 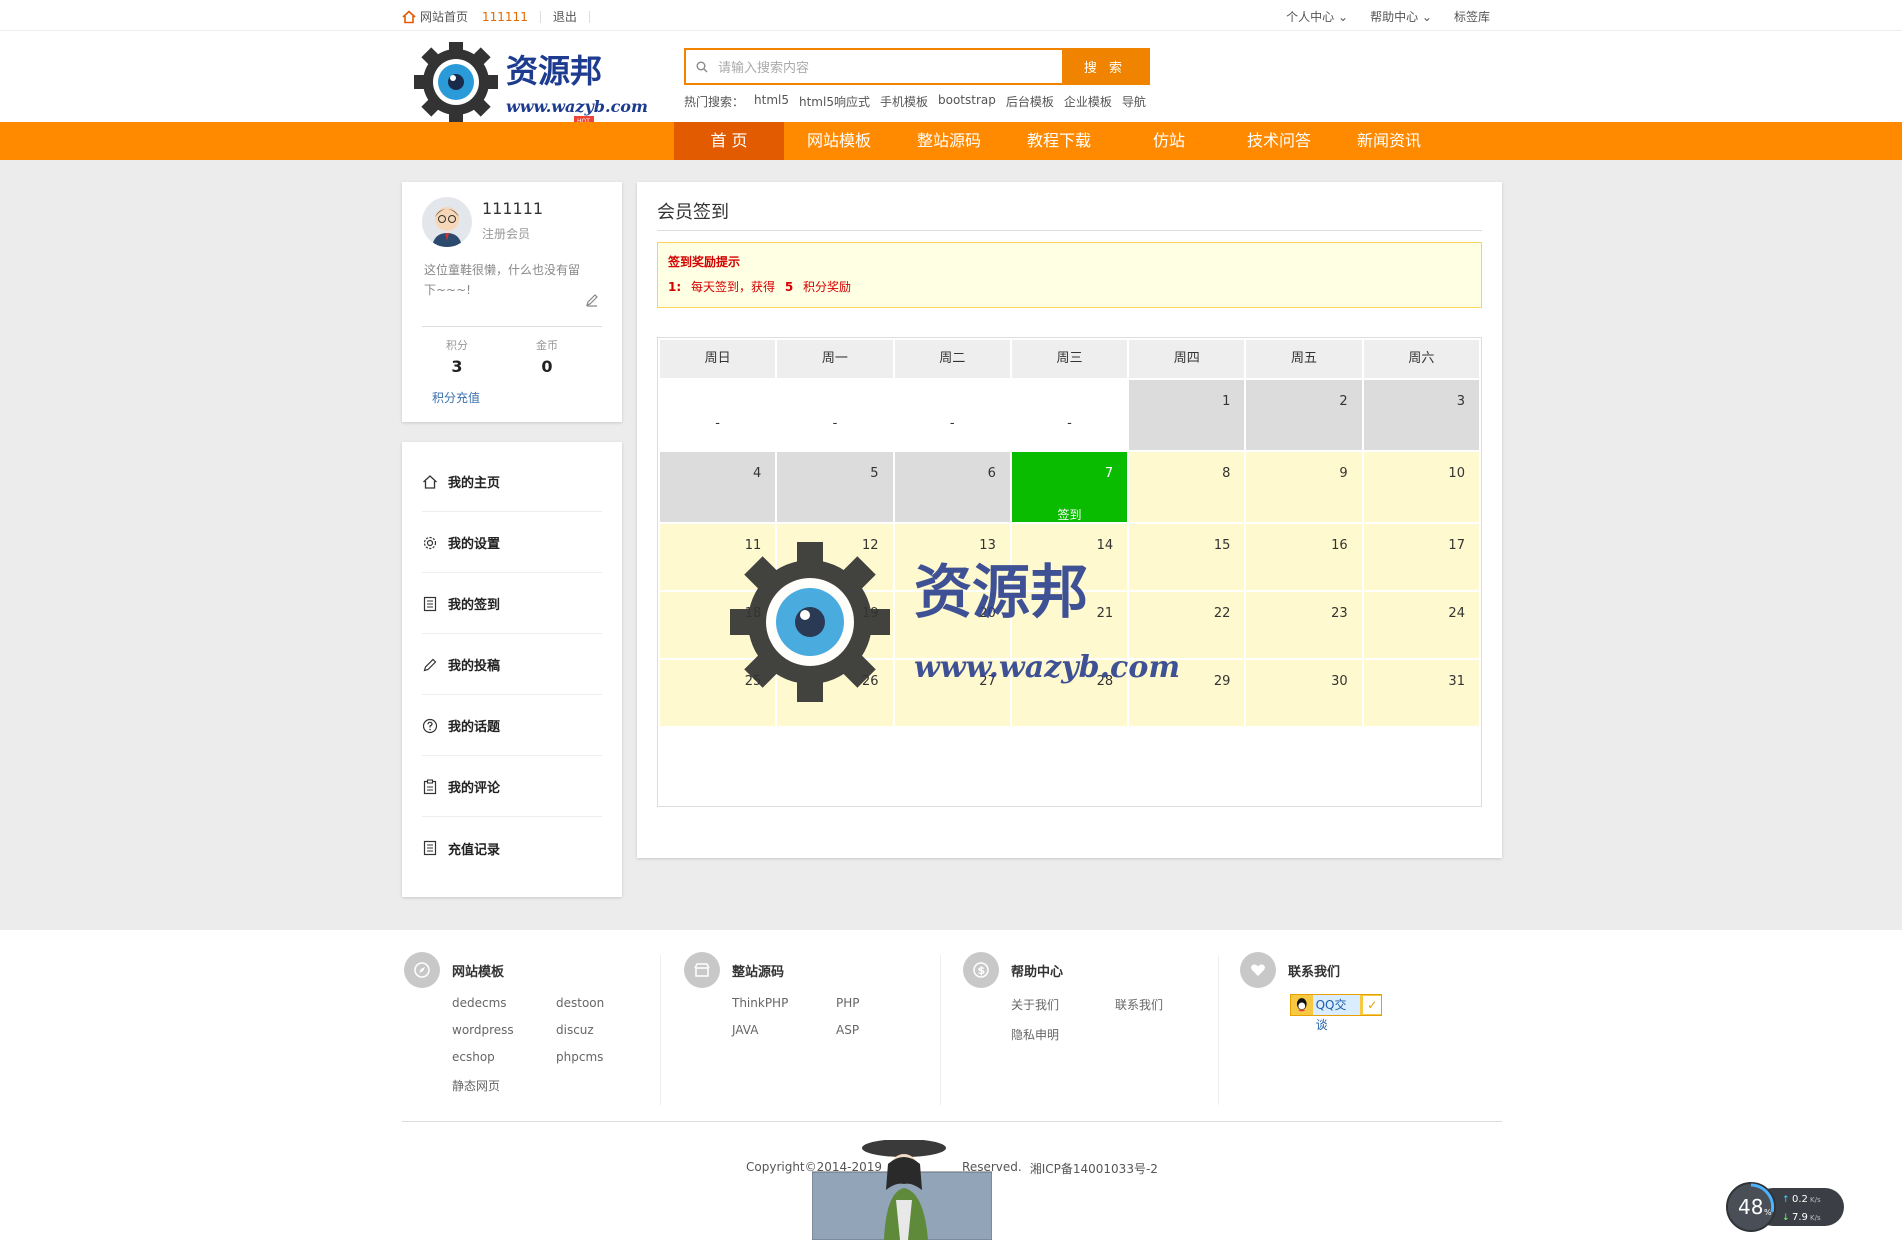 I want to click on calendar-day: 4, so click(x=718, y=487).